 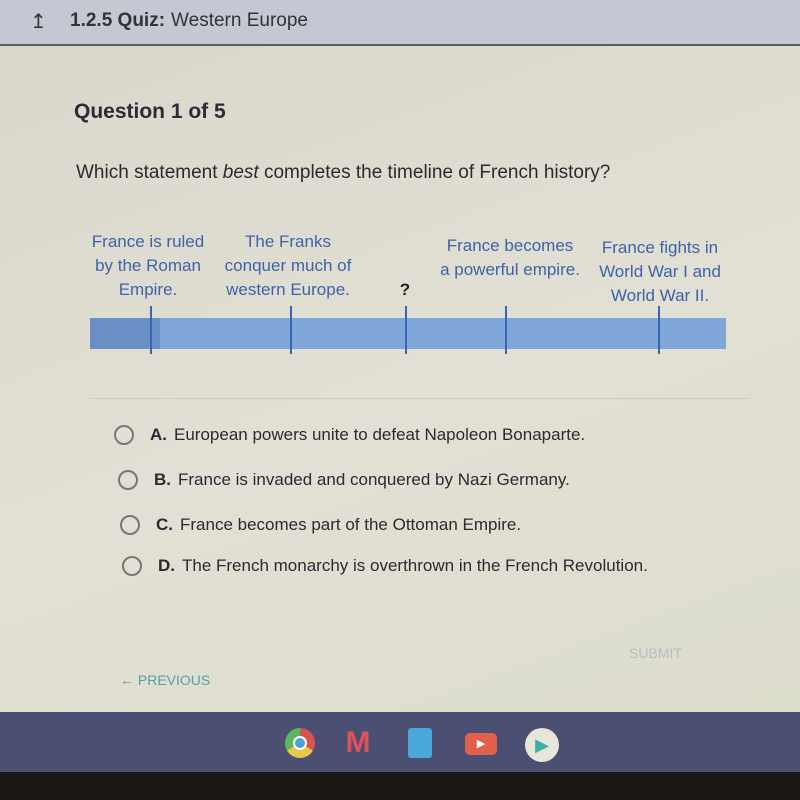 What do you see at coordinates (400, 742) in the screenshot?
I see `taskbar` at bounding box center [400, 742].